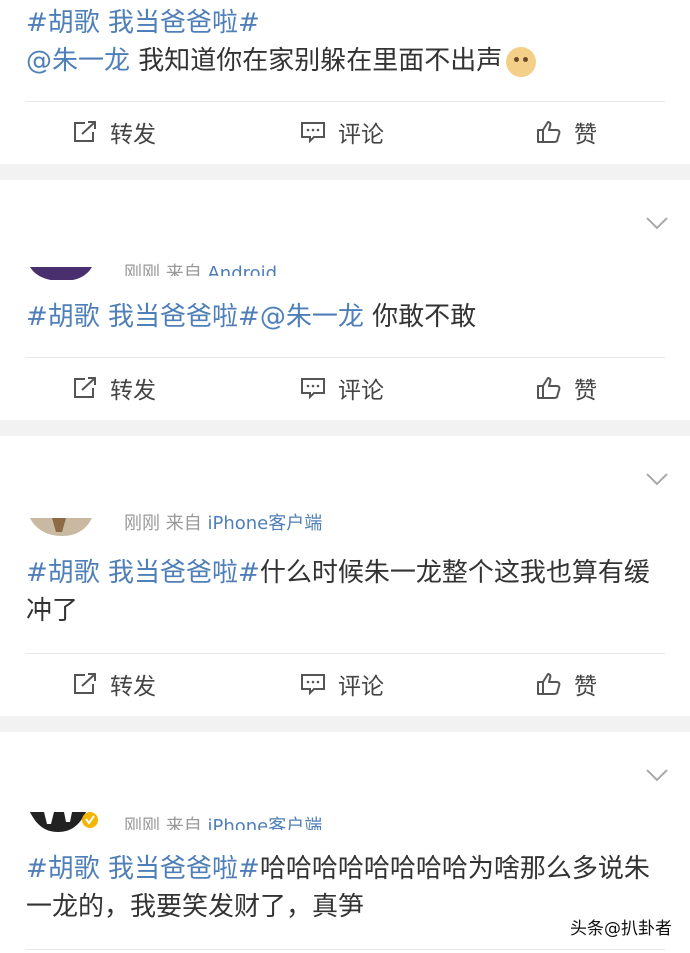 This screenshot has width=690, height=953. Describe the element at coordinates (316, 61) in the screenshot. I see `post-body: 我知道你在家别躲在里面不出声` at that location.